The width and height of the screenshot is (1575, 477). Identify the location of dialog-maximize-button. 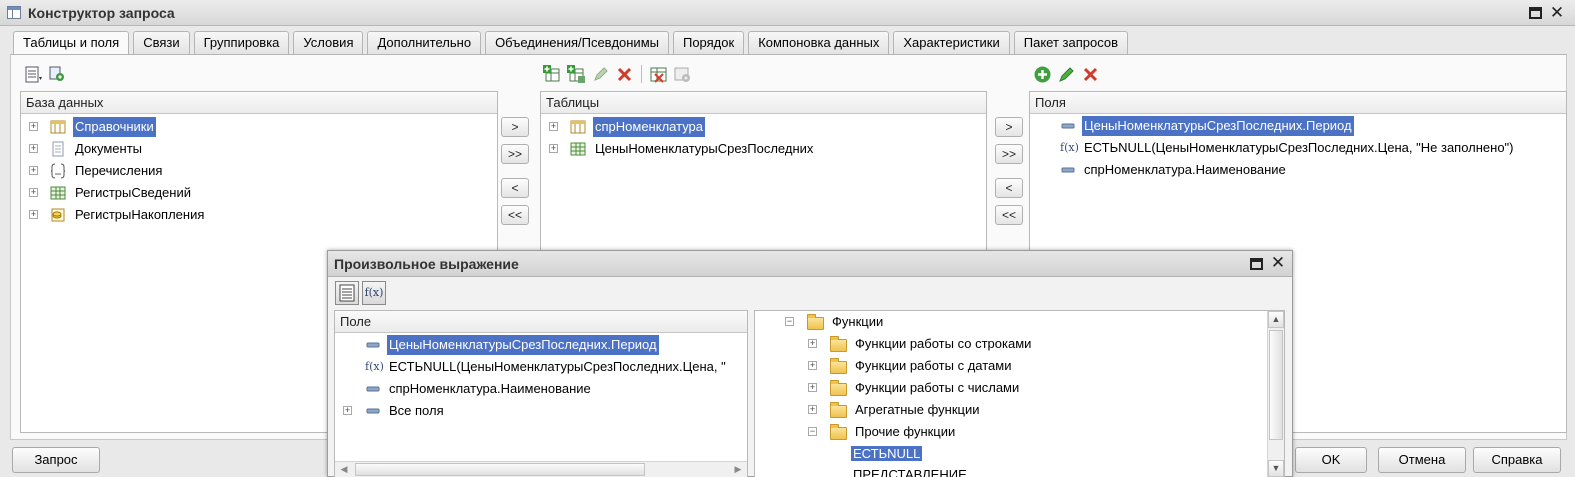
(1256, 264).